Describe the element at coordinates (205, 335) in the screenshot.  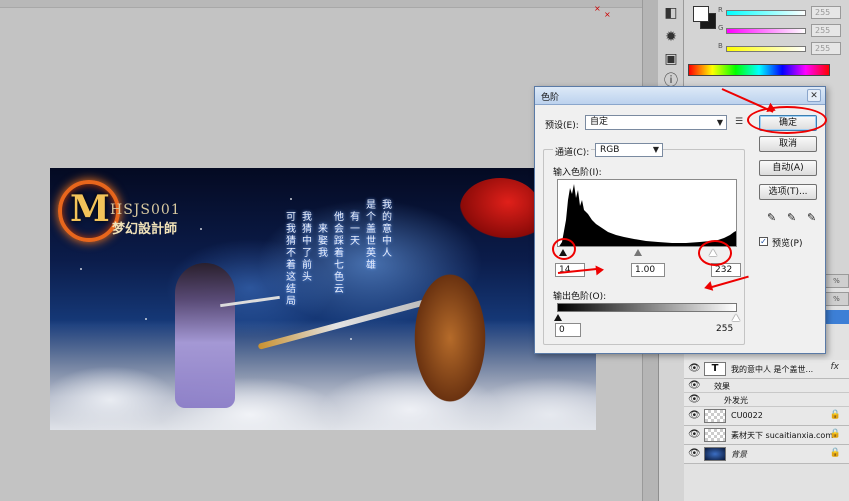
I see `female-figure` at that location.